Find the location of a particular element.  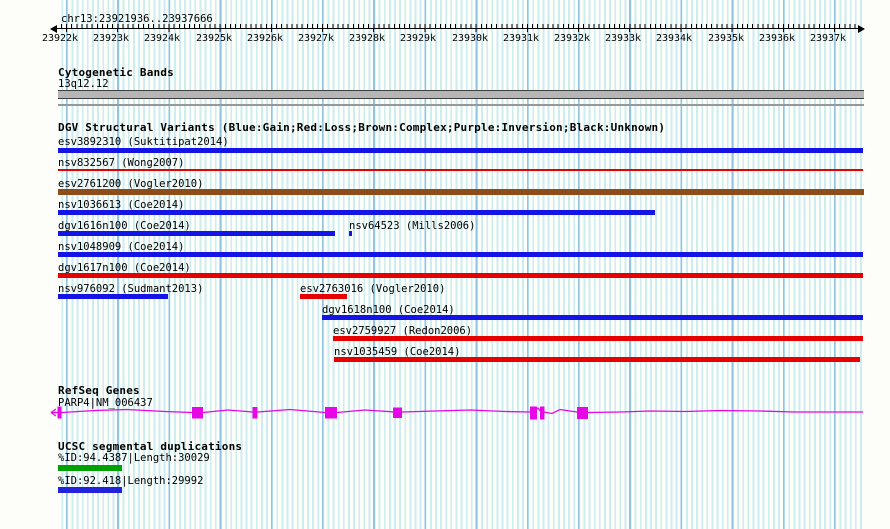

segdup-label: %ID:94.4387|Length:30029 is located at coordinates (134, 458).